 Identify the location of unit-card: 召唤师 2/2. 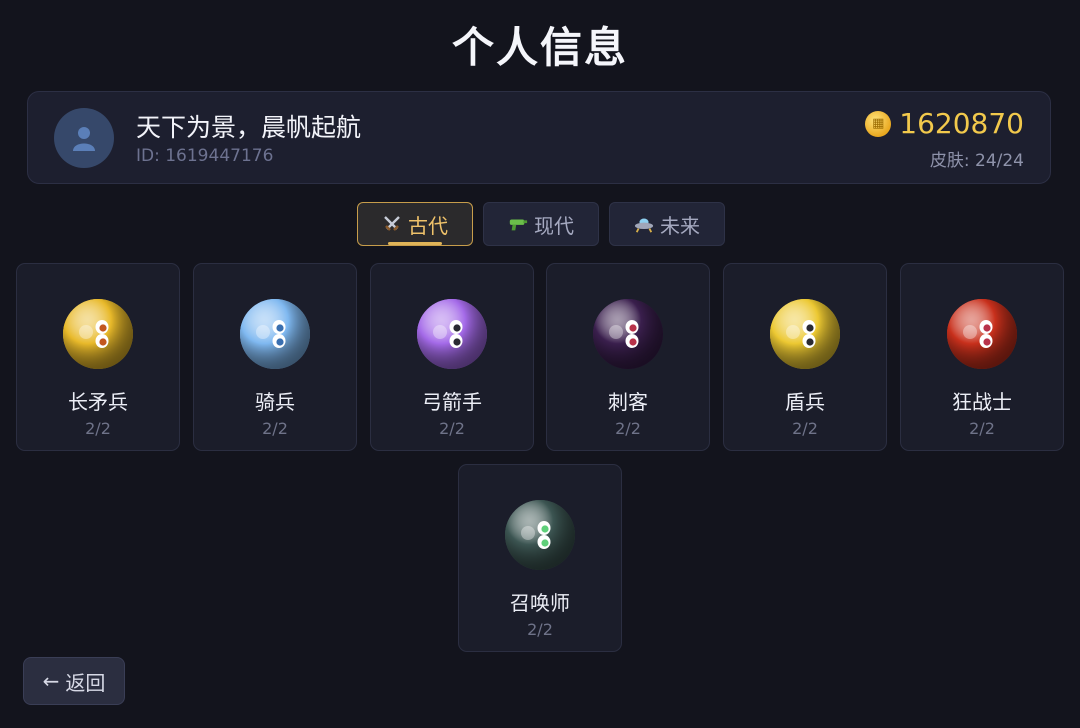
(540, 558).